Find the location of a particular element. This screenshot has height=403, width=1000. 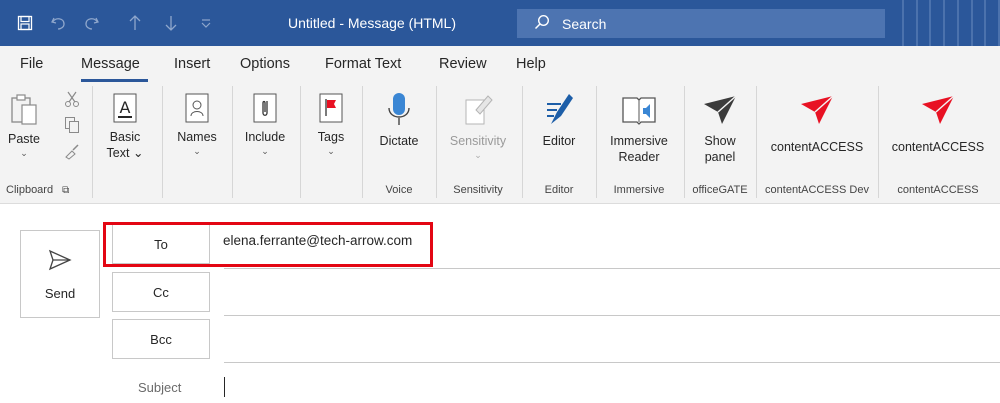

show-panel-button: Show panel is located at coordinates (720, 127).